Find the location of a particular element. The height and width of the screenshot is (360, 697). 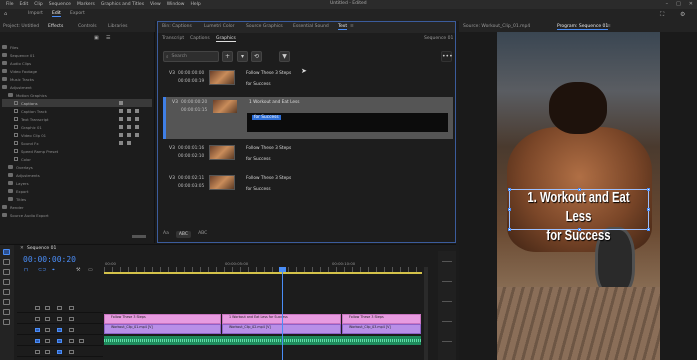

caption-text-line: for Success is located at coordinates (258, 189).